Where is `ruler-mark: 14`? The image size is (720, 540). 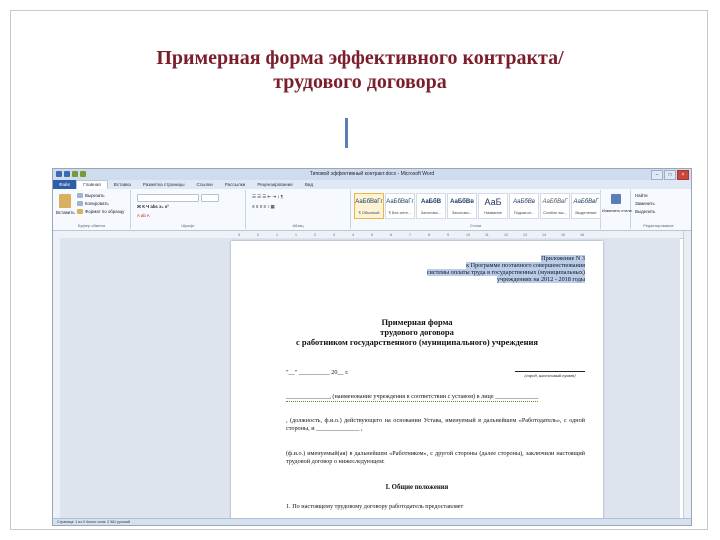
ruler-mark: 14 is located at coordinates (544, 235).